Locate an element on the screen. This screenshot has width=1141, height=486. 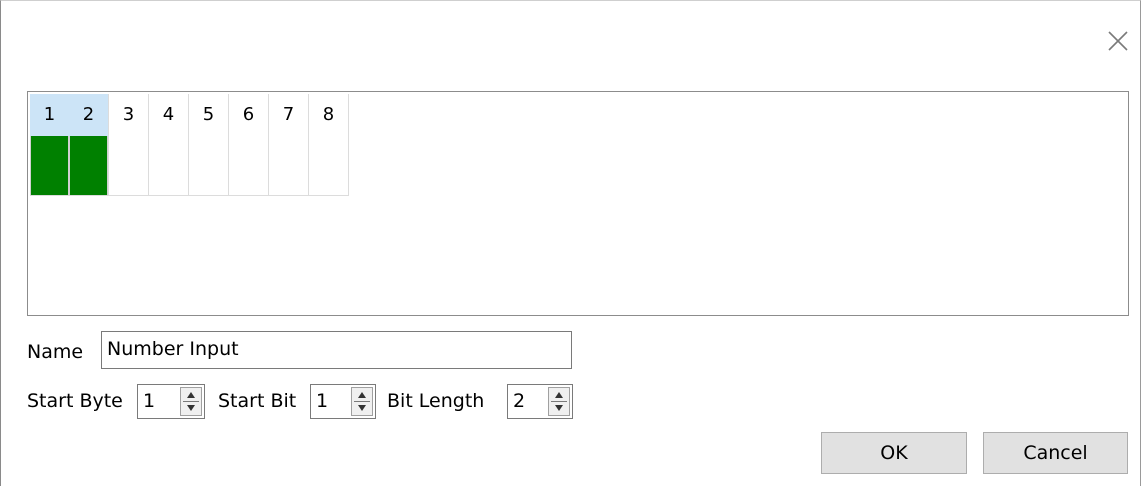
bit-column-4: 4 is located at coordinates (169, 145).